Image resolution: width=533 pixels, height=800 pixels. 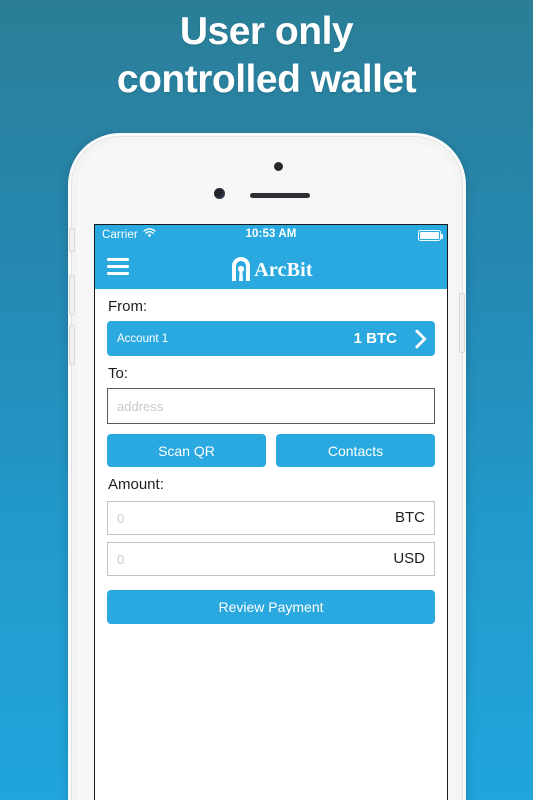 What do you see at coordinates (118, 373) in the screenshot?
I see `to-label: To:` at bounding box center [118, 373].